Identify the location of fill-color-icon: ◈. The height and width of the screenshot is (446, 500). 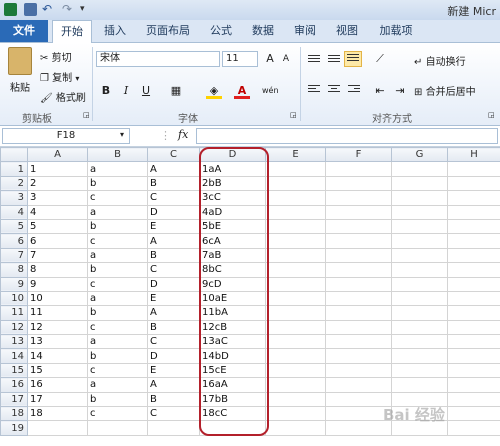
(214, 91).